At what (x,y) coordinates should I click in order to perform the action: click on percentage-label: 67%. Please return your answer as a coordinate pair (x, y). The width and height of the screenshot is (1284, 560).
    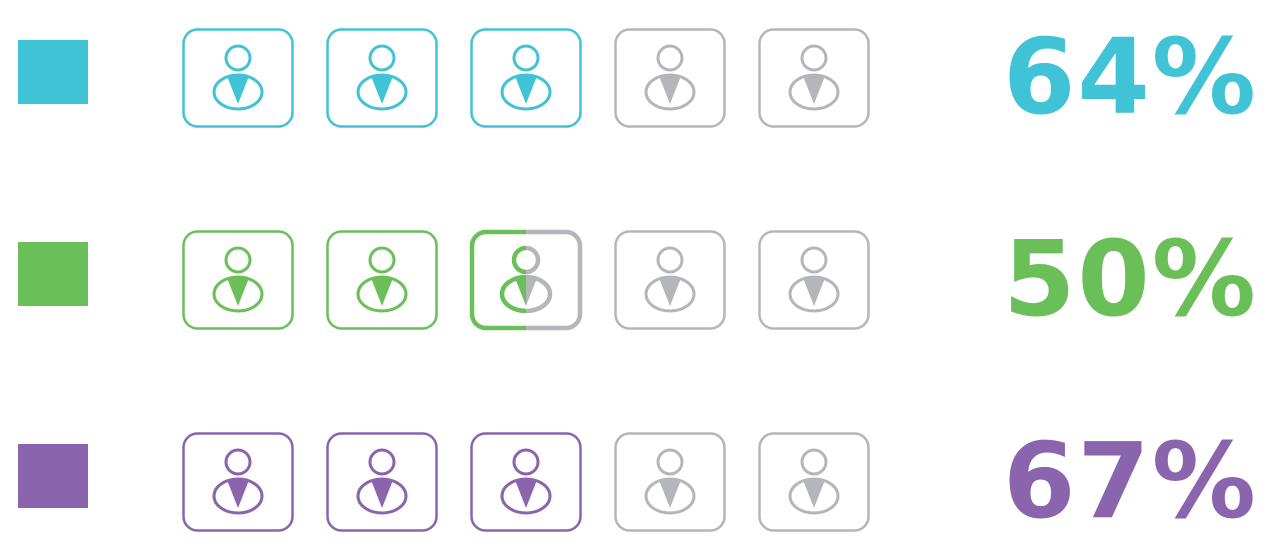
    Looking at the image, I should click on (1130, 481).